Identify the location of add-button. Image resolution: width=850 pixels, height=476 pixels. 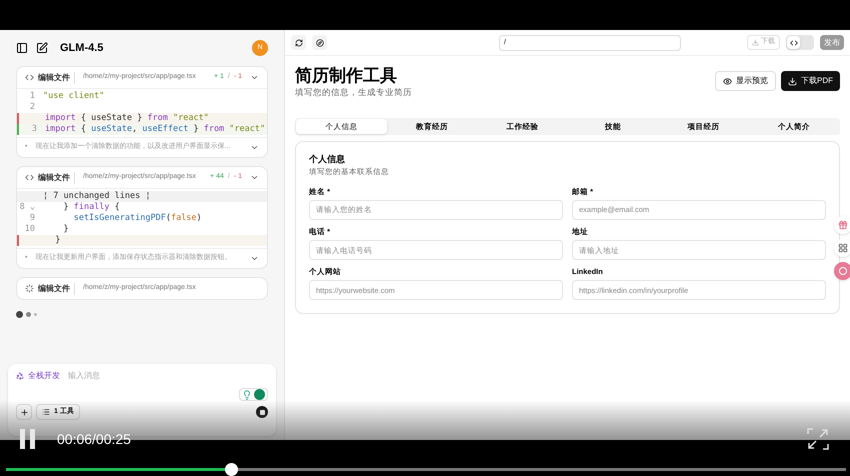
(24, 412).